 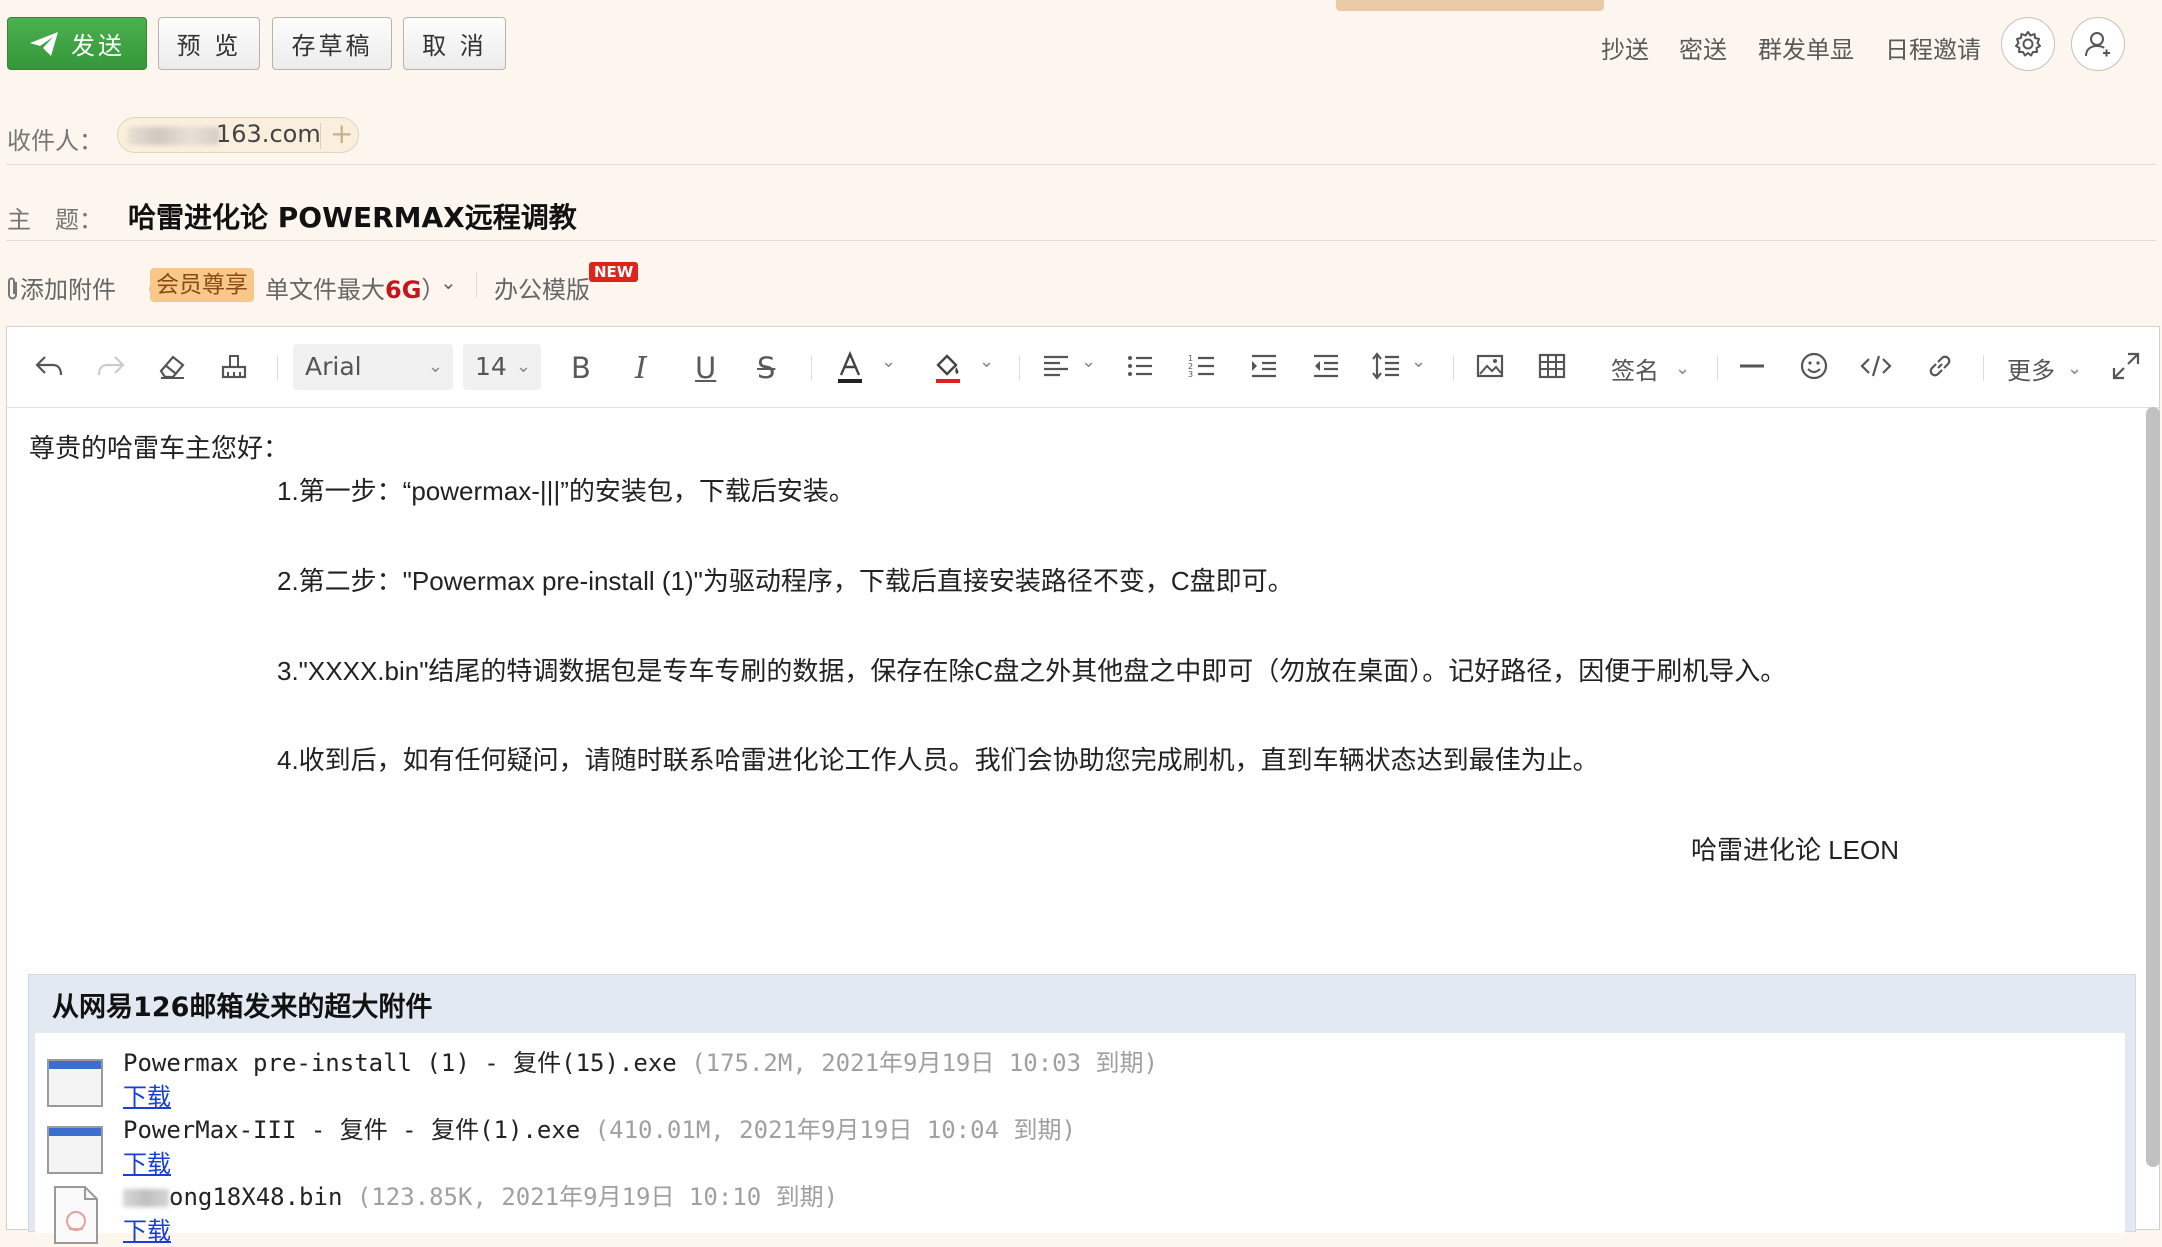 I want to click on file-size-limit: 单文件最大6G）, so click(x=355, y=290).